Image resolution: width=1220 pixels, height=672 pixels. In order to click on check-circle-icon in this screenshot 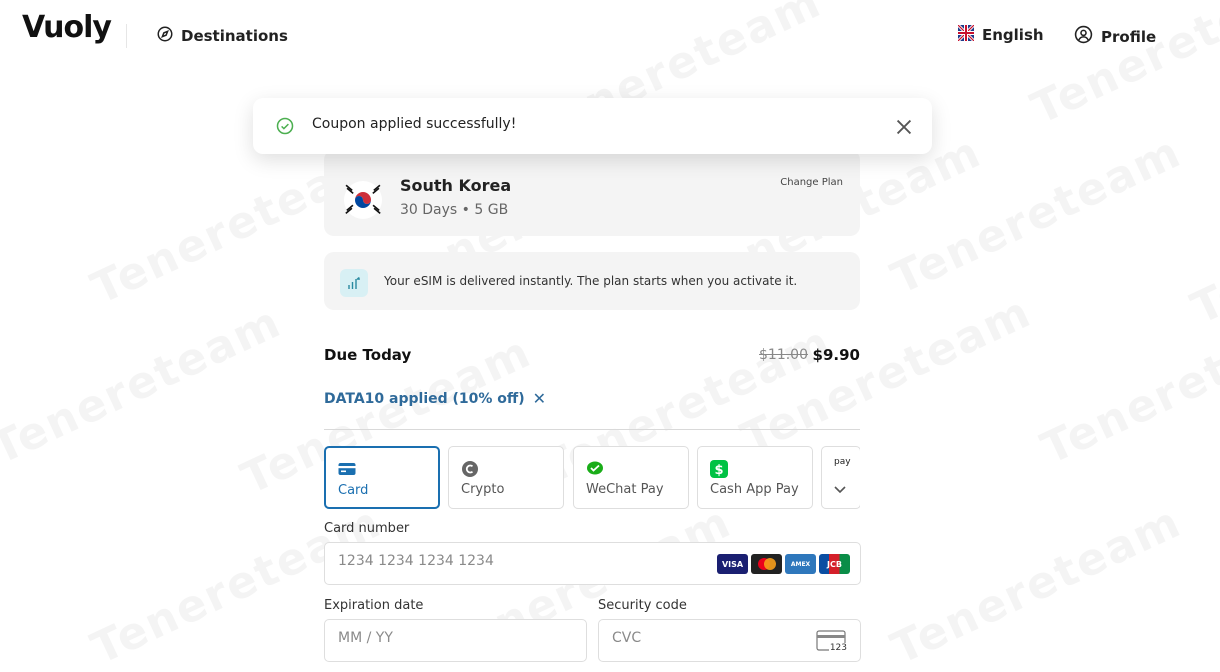, I will do `click(285, 128)`.